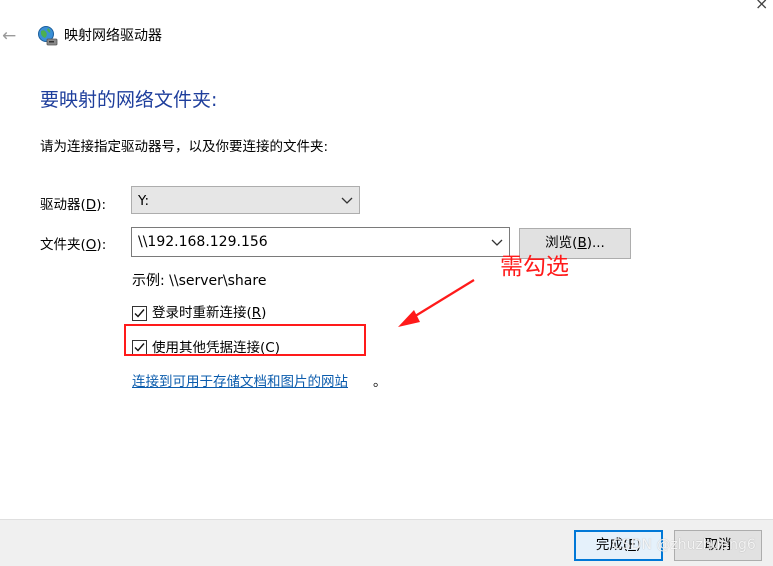 The image size is (773, 566). I want to click on website-link: 连接到可用于存储文档和图片的网站, so click(240, 382).